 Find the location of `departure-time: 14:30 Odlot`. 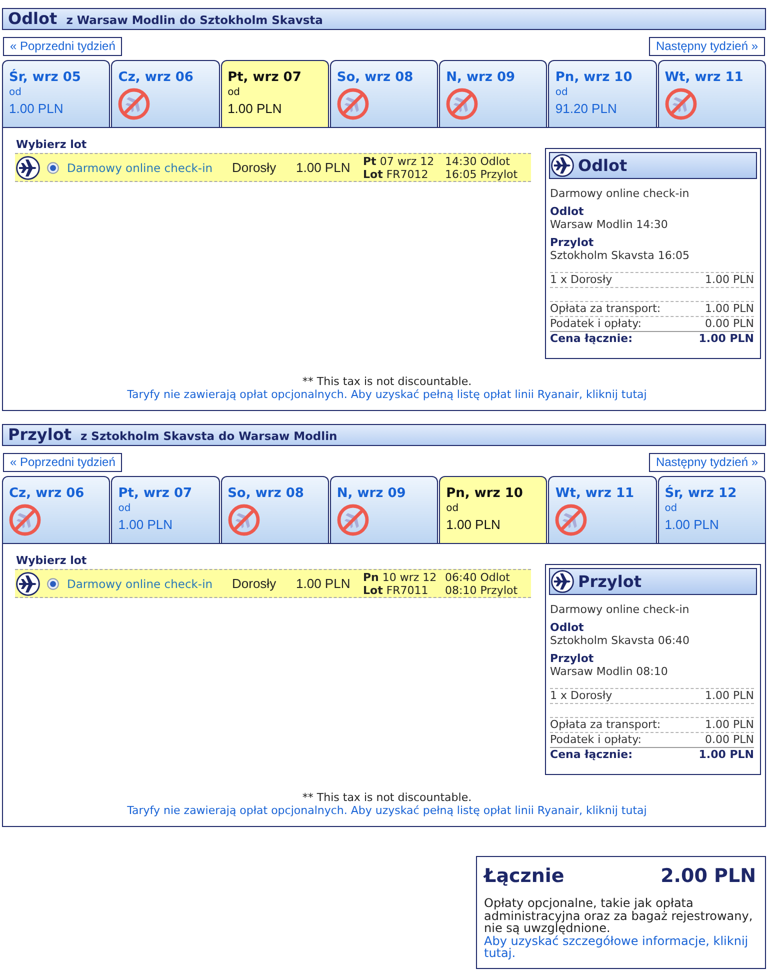

departure-time: 14:30 Odlot is located at coordinates (477, 161).